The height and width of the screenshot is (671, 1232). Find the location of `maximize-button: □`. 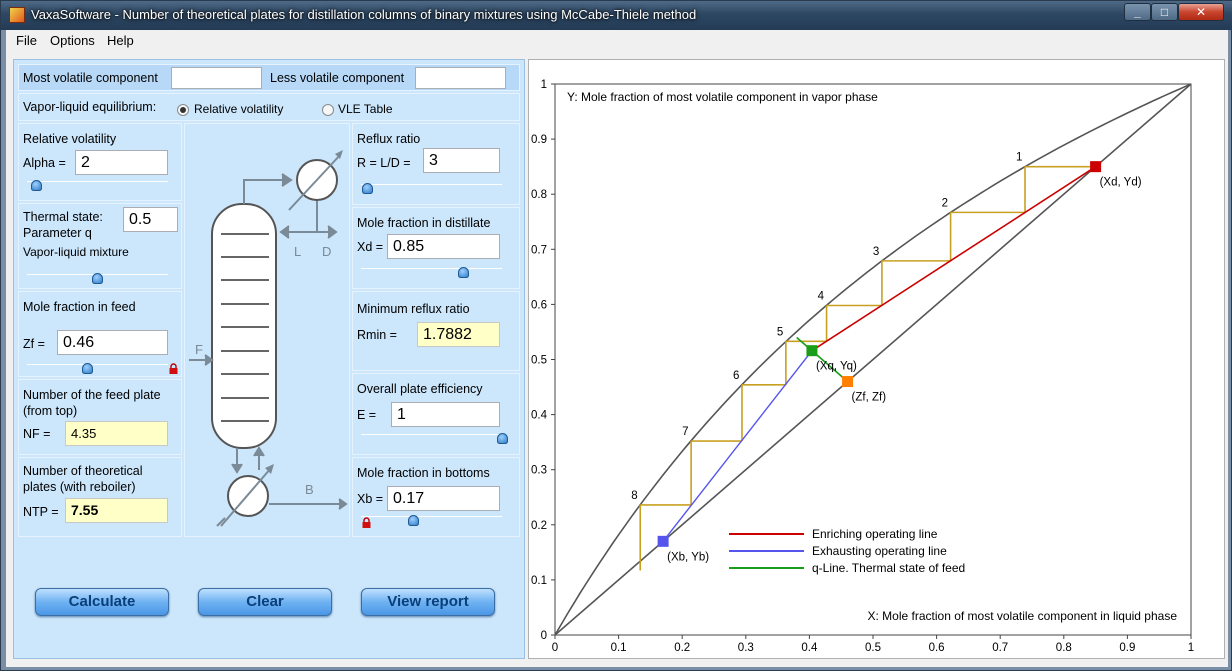

maximize-button: □ is located at coordinates (1164, 12).